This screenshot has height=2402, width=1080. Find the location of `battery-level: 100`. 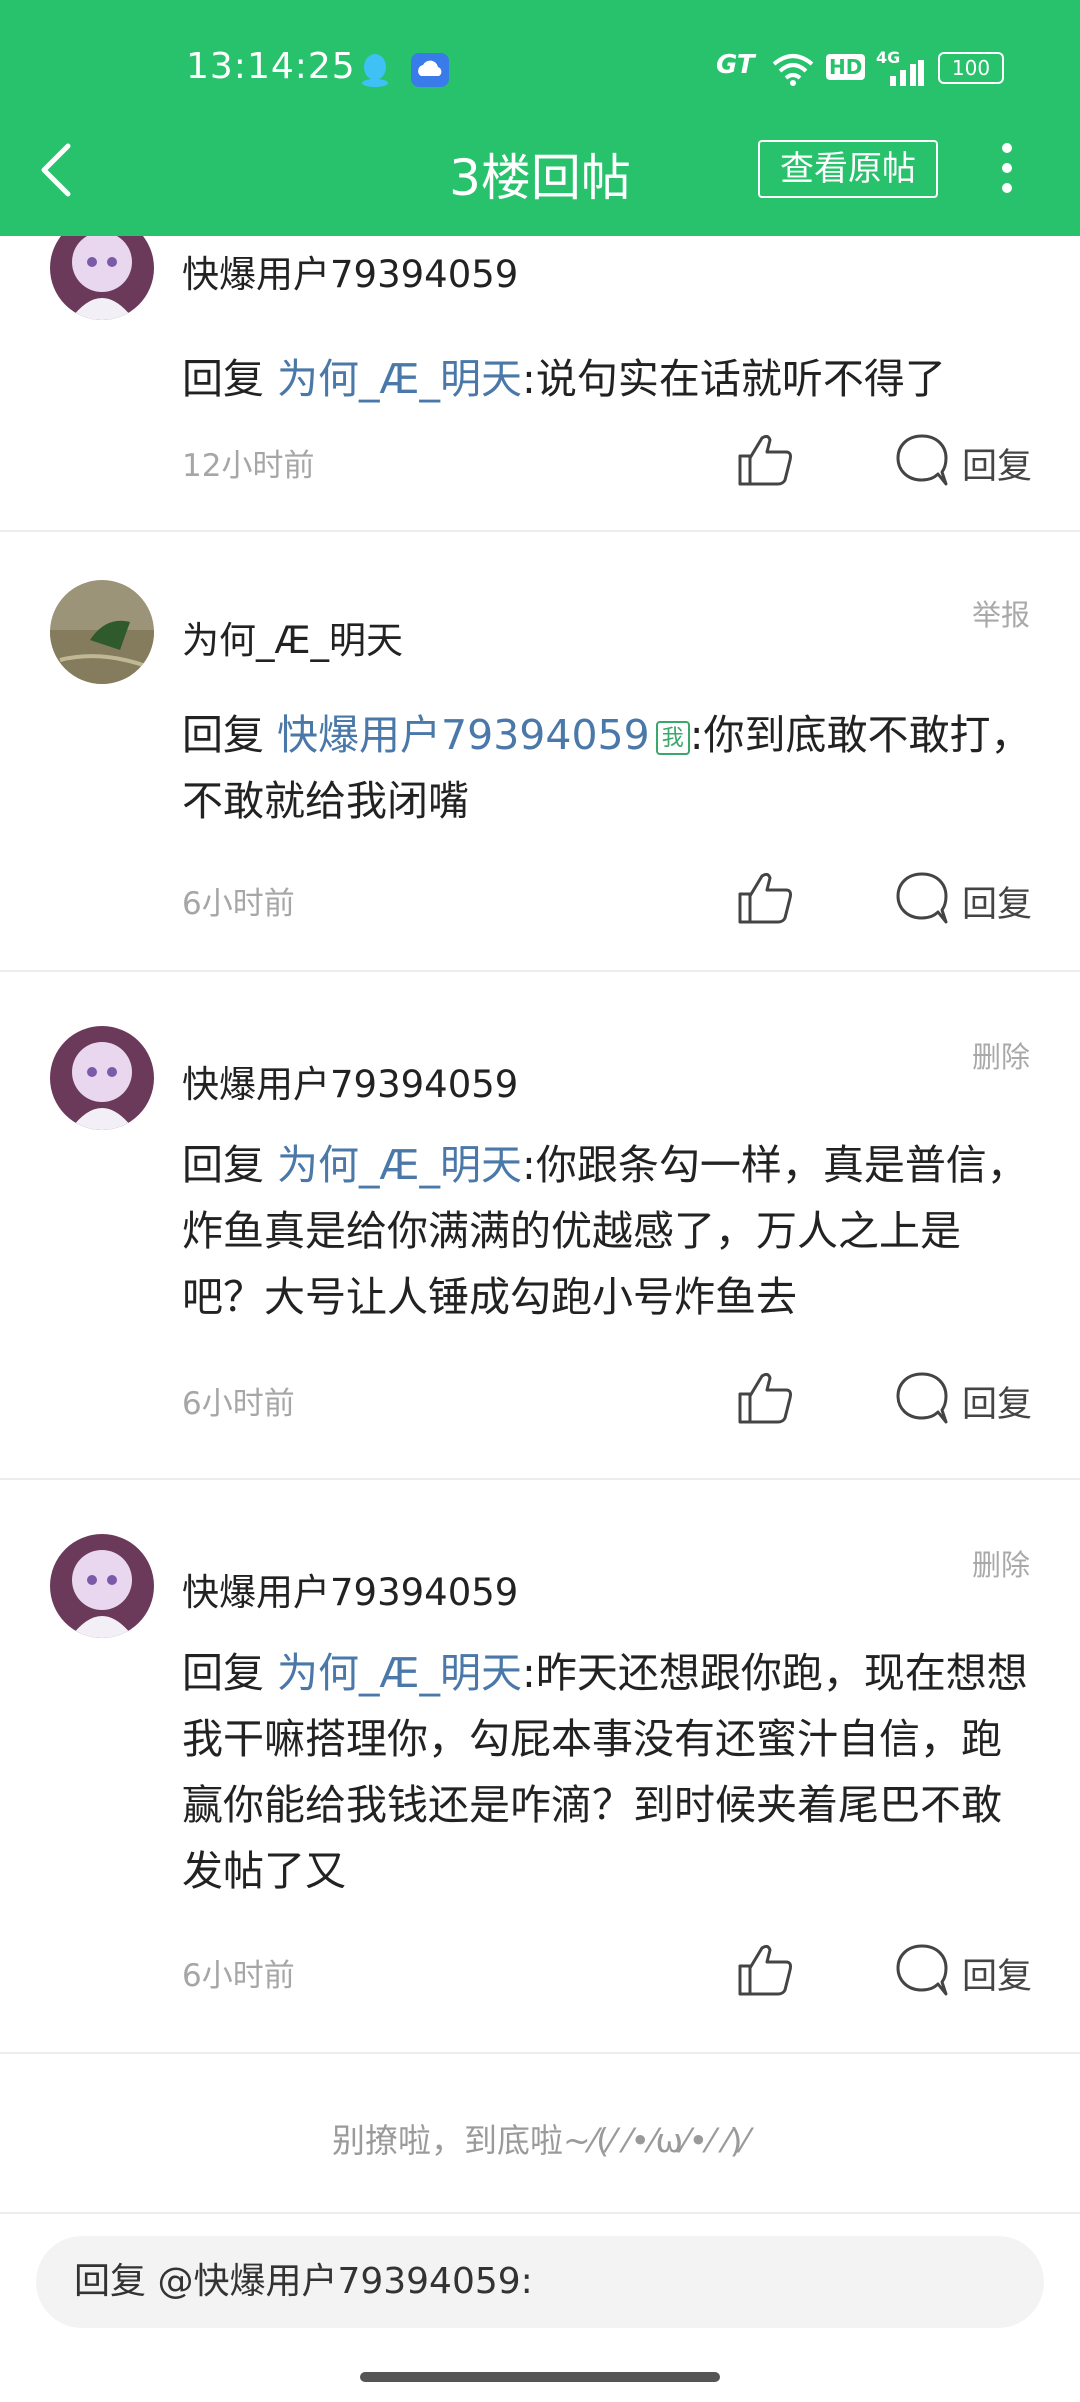

battery-level: 100 is located at coordinates (971, 68).